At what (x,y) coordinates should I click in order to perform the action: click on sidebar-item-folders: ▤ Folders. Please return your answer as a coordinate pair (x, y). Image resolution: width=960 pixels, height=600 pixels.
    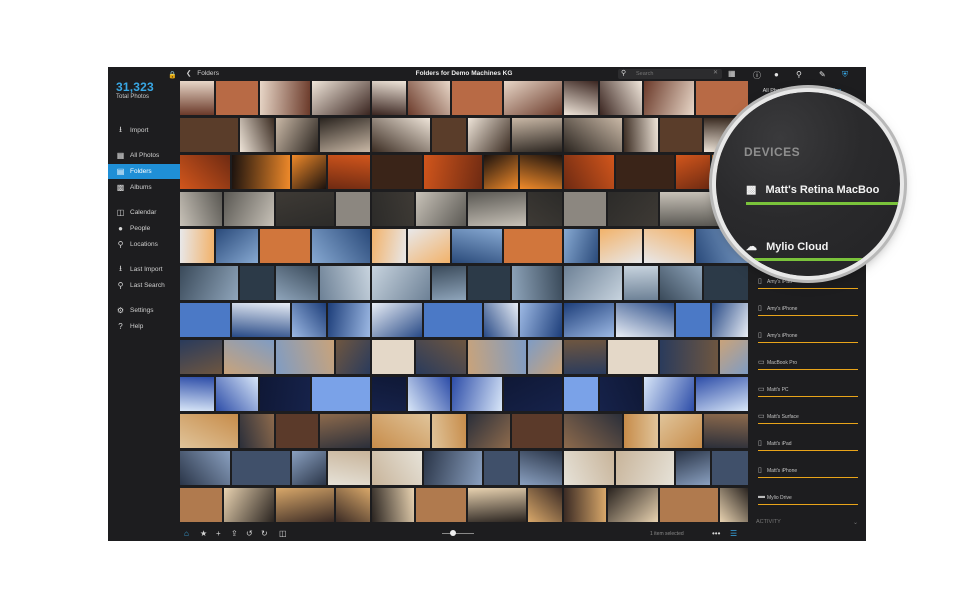
    Looking at the image, I should click on (144, 171).